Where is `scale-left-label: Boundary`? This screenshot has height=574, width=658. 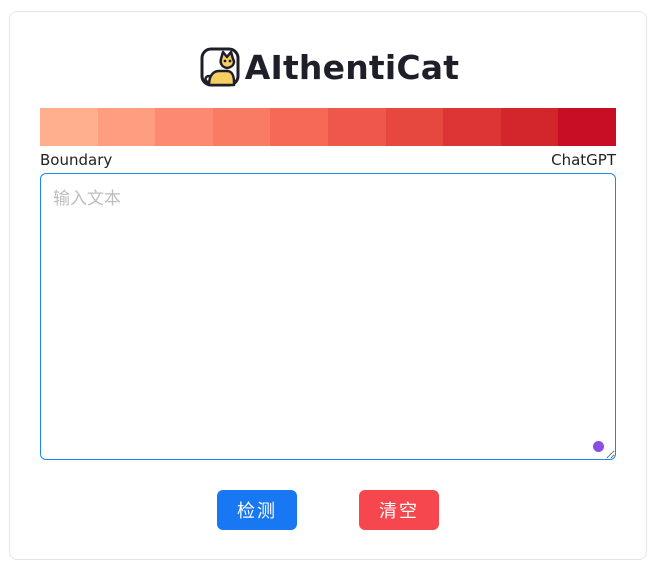
scale-left-label: Boundary is located at coordinates (76, 160).